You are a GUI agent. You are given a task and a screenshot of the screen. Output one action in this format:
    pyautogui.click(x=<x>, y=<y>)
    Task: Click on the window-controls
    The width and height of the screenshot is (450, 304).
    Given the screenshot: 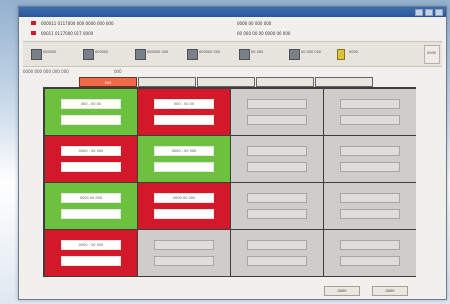 What is the action you would take?
    pyautogui.click(x=429, y=12)
    